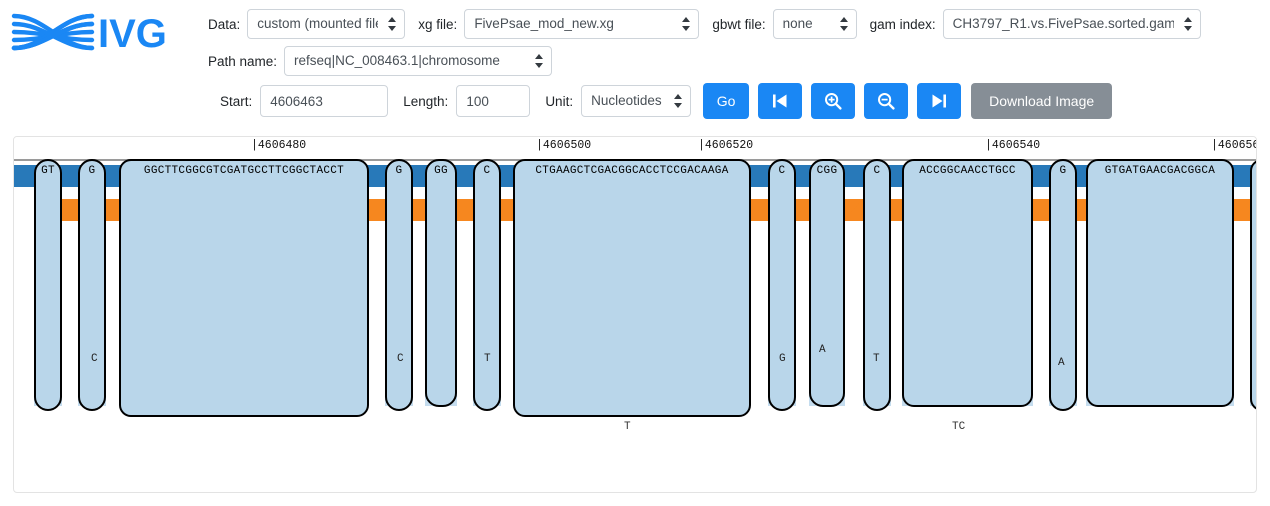 The width and height of the screenshot is (1270, 506). Describe the element at coordinates (739, 24) in the screenshot. I see `gbwt-file-label: gbwt file:` at that location.